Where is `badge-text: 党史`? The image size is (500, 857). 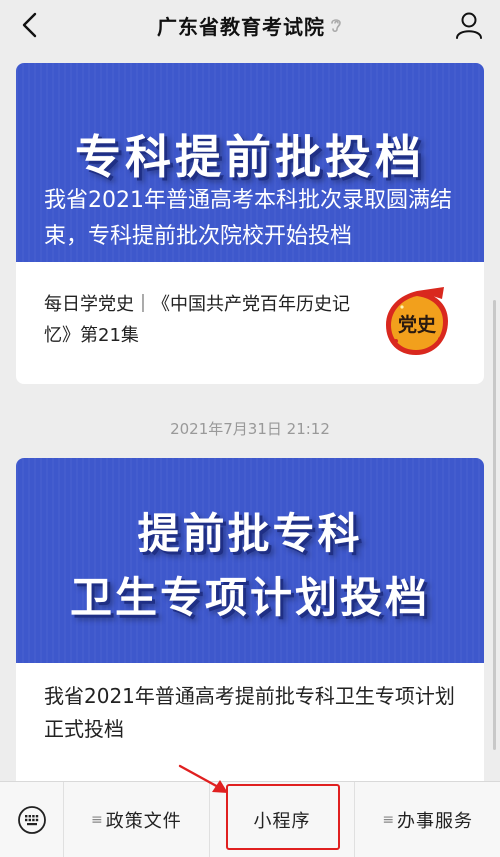 badge-text: 党史 is located at coordinates (417, 324).